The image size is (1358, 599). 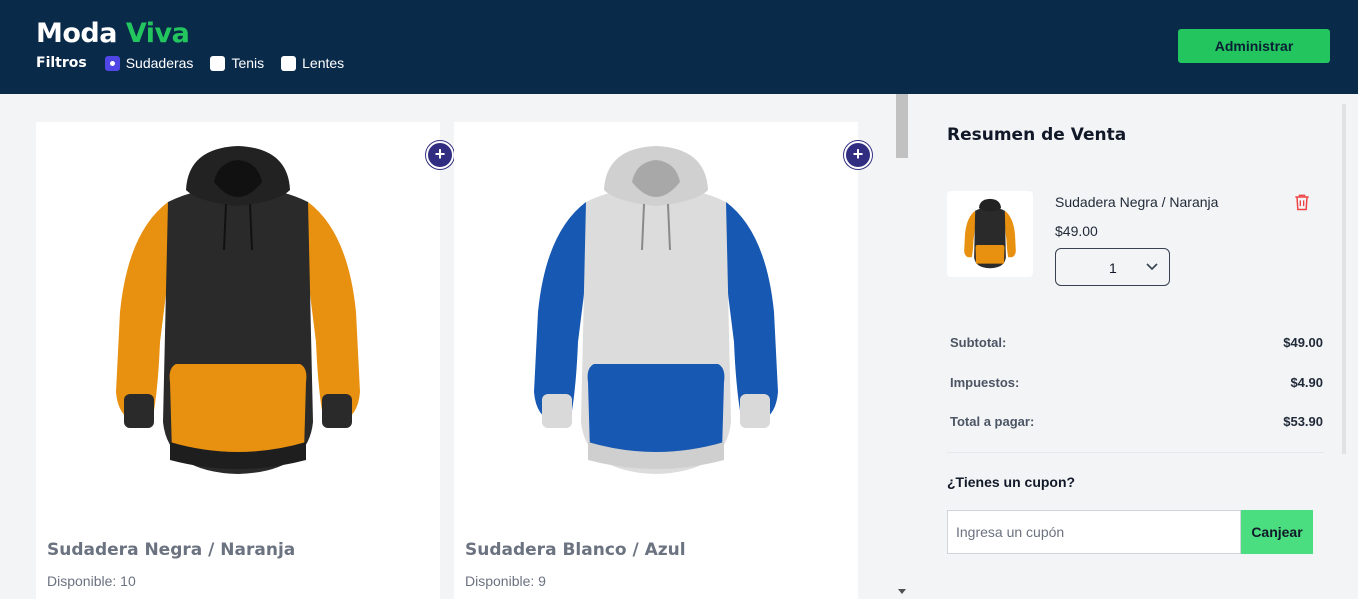 I want to click on summary-scrollbar, so click(x=1345, y=346).